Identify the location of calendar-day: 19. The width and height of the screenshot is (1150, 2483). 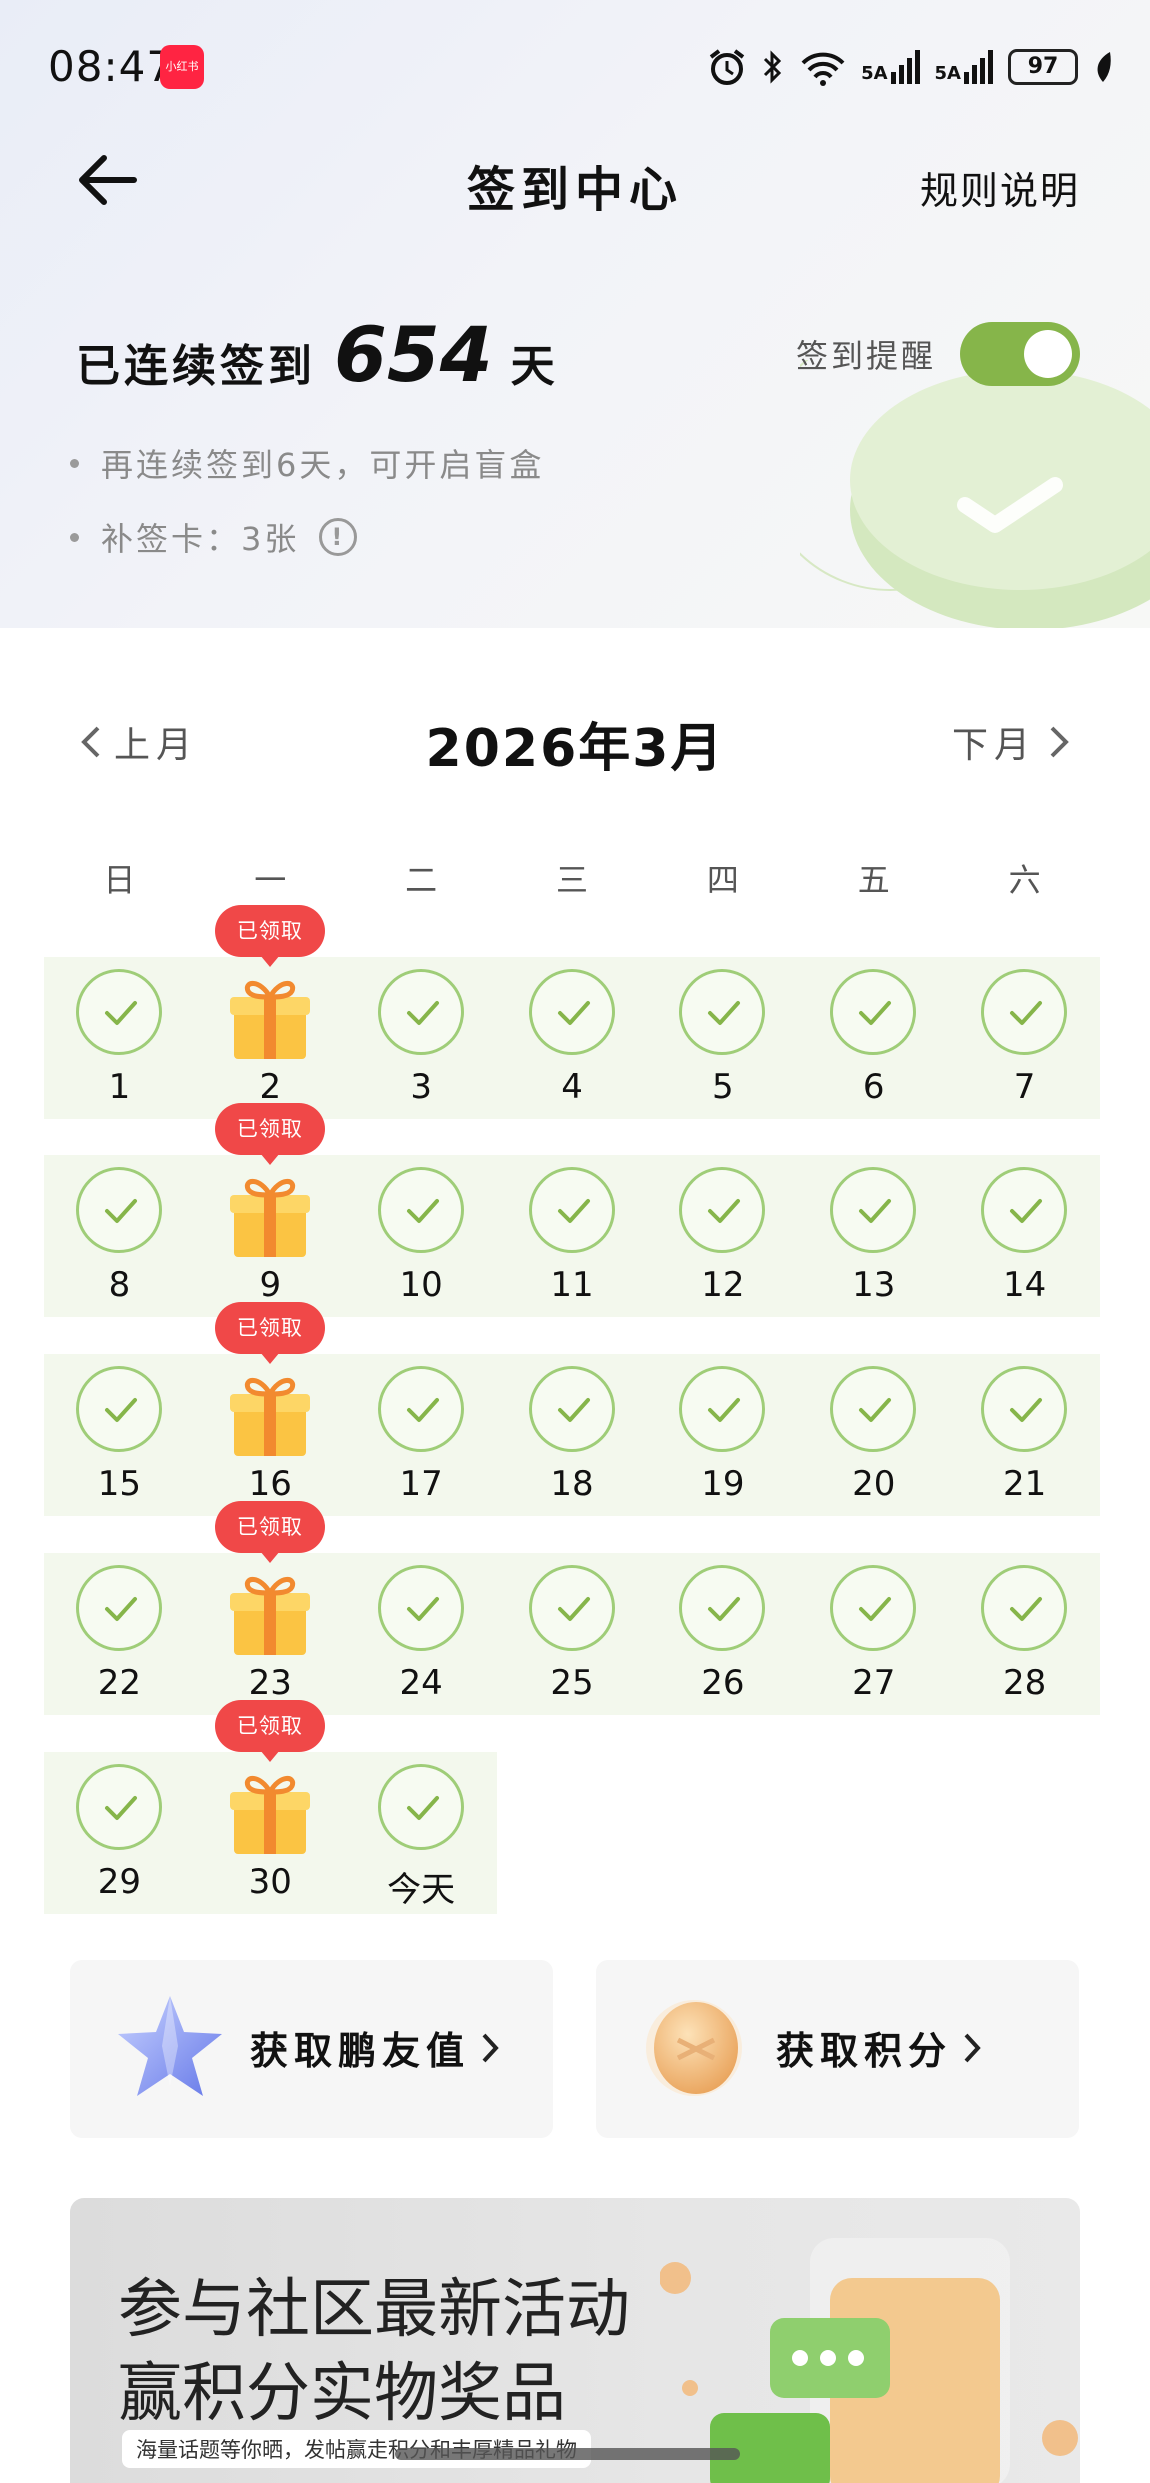
(722, 1435).